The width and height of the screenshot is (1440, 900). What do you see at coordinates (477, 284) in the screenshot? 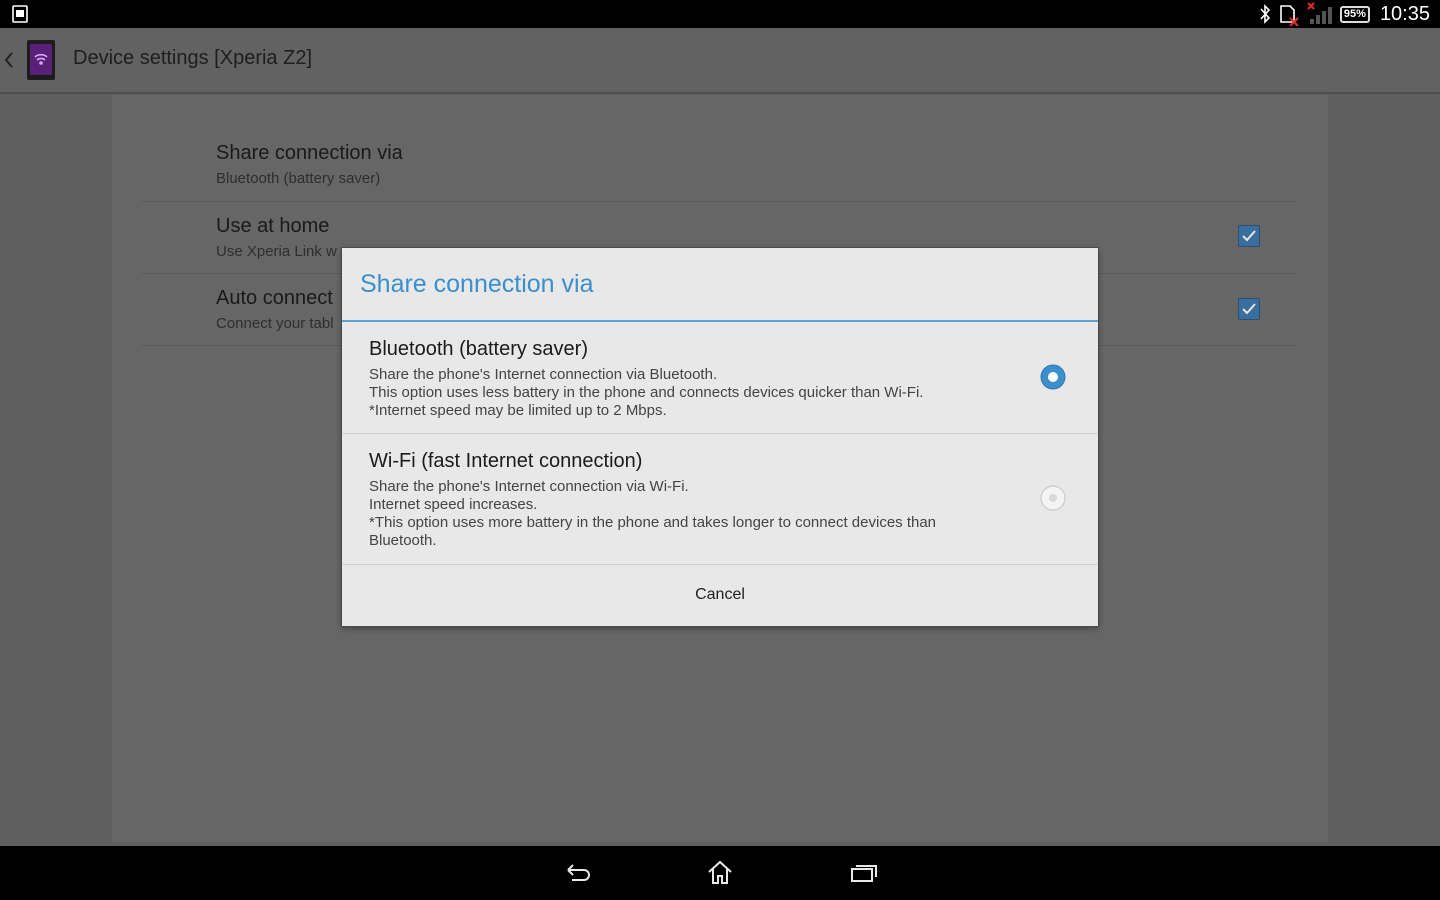
I see `dialog-title: Share connection via` at bounding box center [477, 284].